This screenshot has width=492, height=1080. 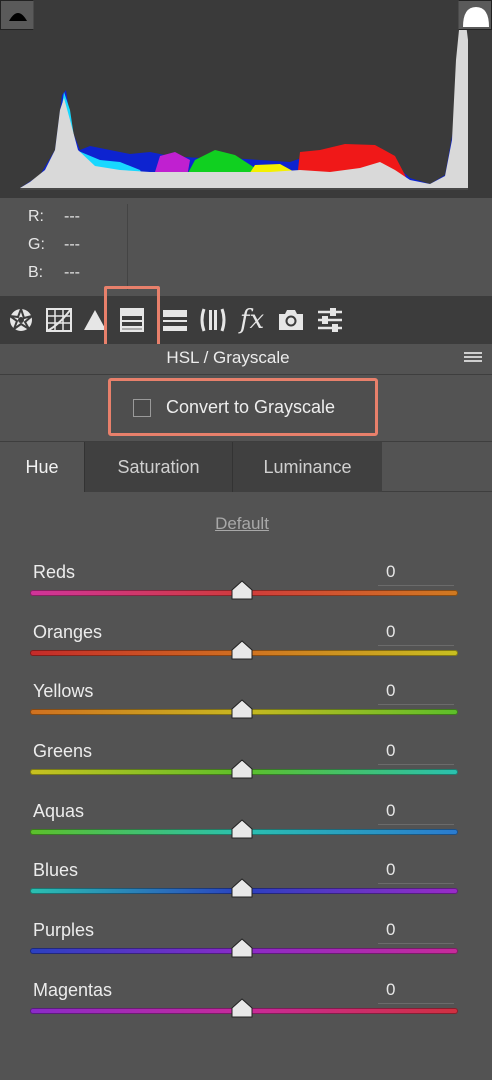 I want to click on camera-calibration-button, so click(x=291, y=320).